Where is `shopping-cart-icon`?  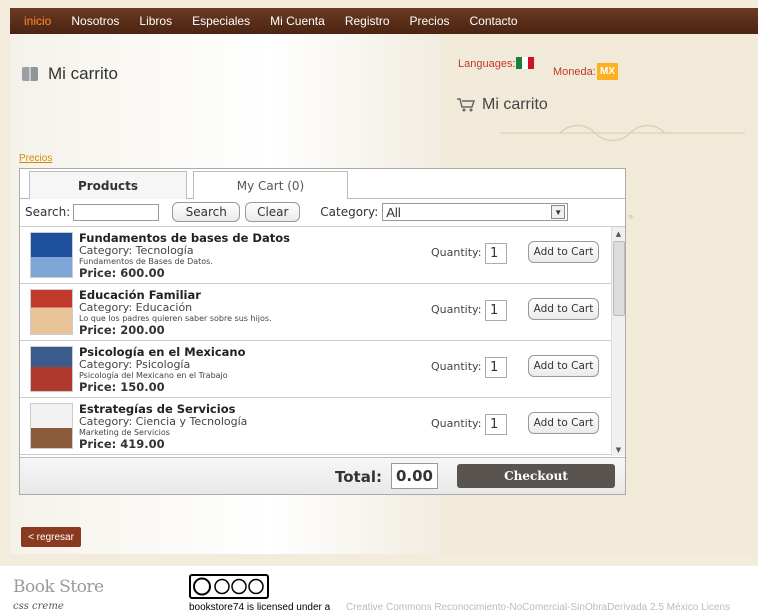 shopping-cart-icon is located at coordinates (466, 105).